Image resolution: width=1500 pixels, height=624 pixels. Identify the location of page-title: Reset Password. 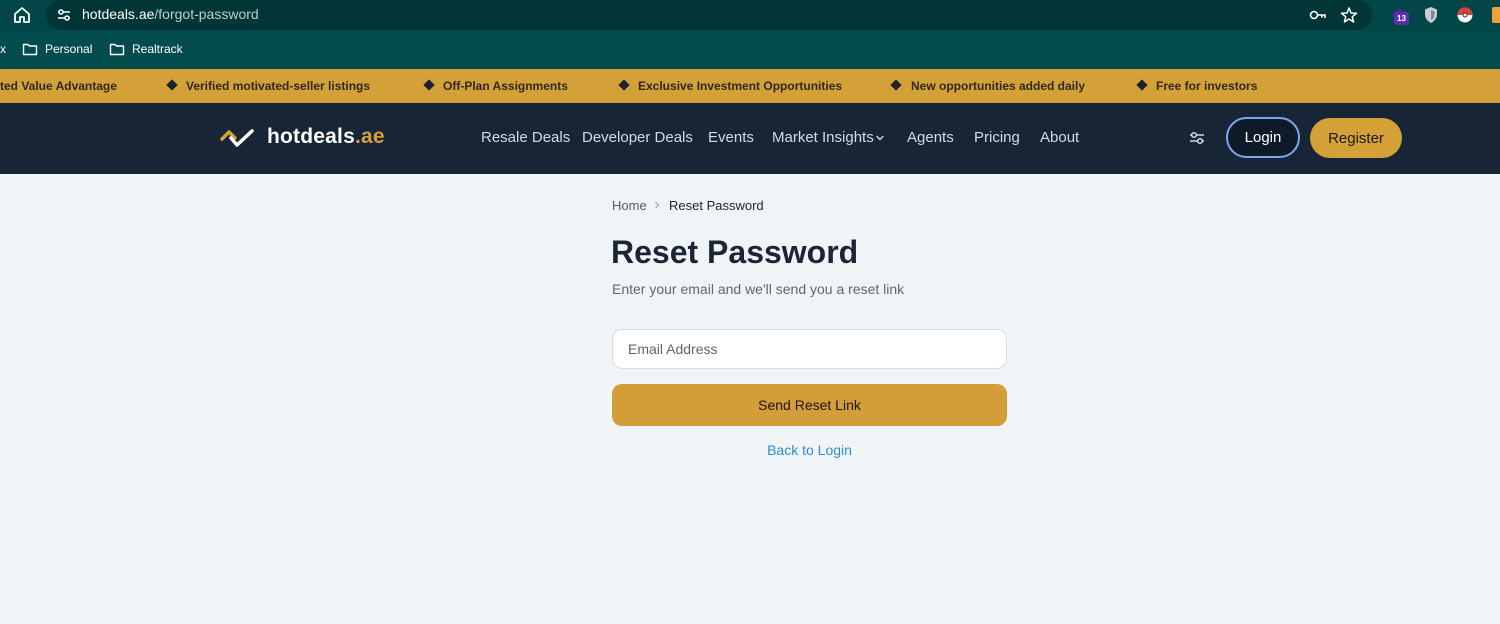
(735, 252).